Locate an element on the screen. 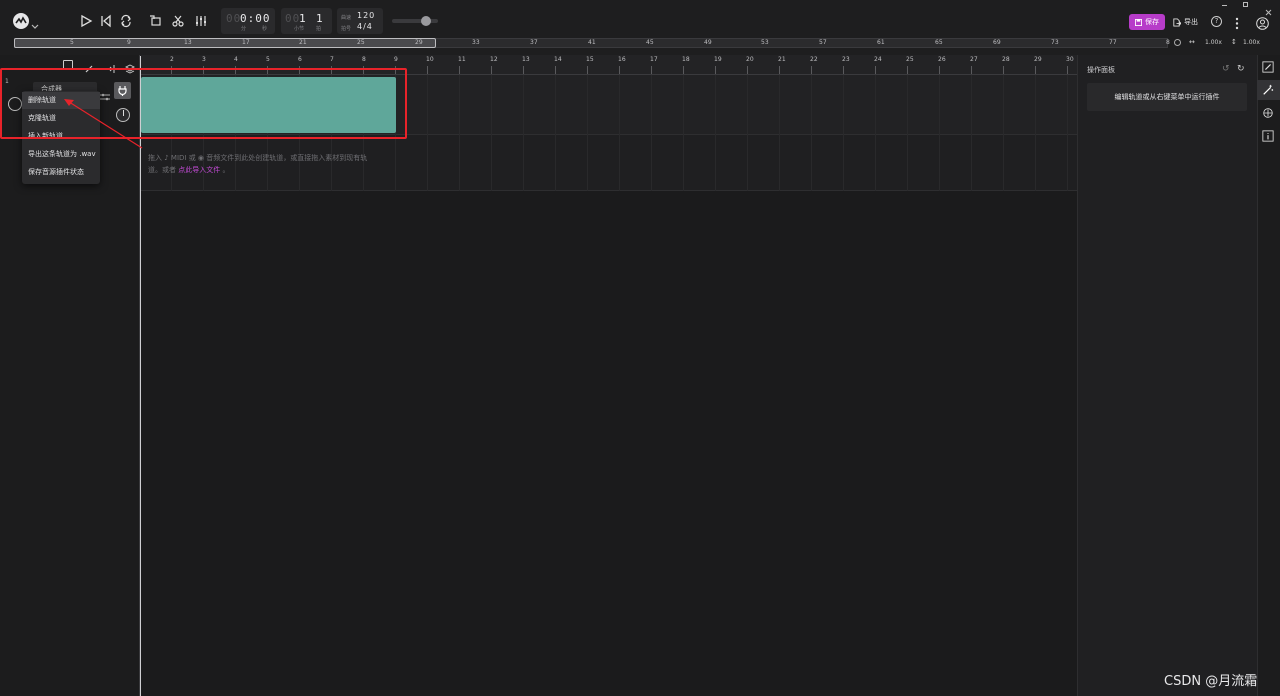 The height and width of the screenshot is (696, 1280). ruler-bar-number: 23 is located at coordinates (846, 59).